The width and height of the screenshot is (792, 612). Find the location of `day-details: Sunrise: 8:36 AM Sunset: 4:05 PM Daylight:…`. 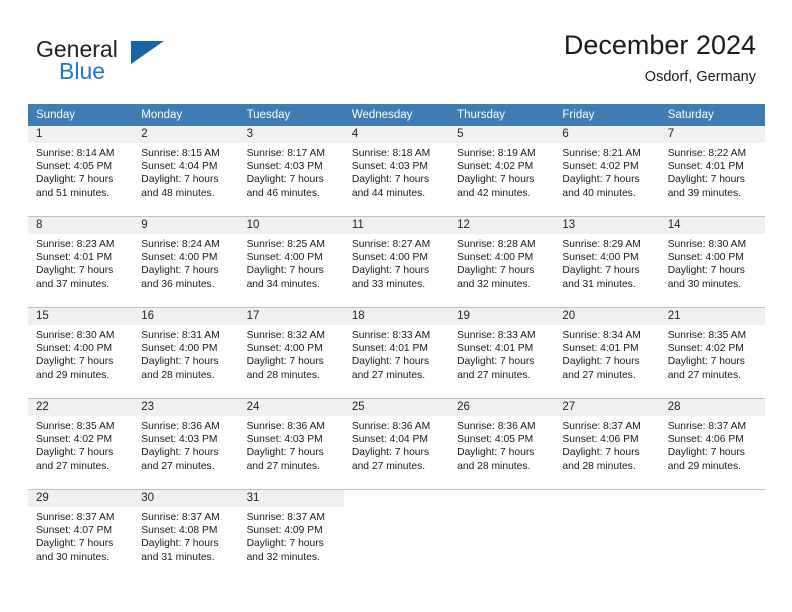

day-details: Sunrise: 8:36 AM Sunset: 4:05 PM Daylight:… is located at coordinates (501, 444).